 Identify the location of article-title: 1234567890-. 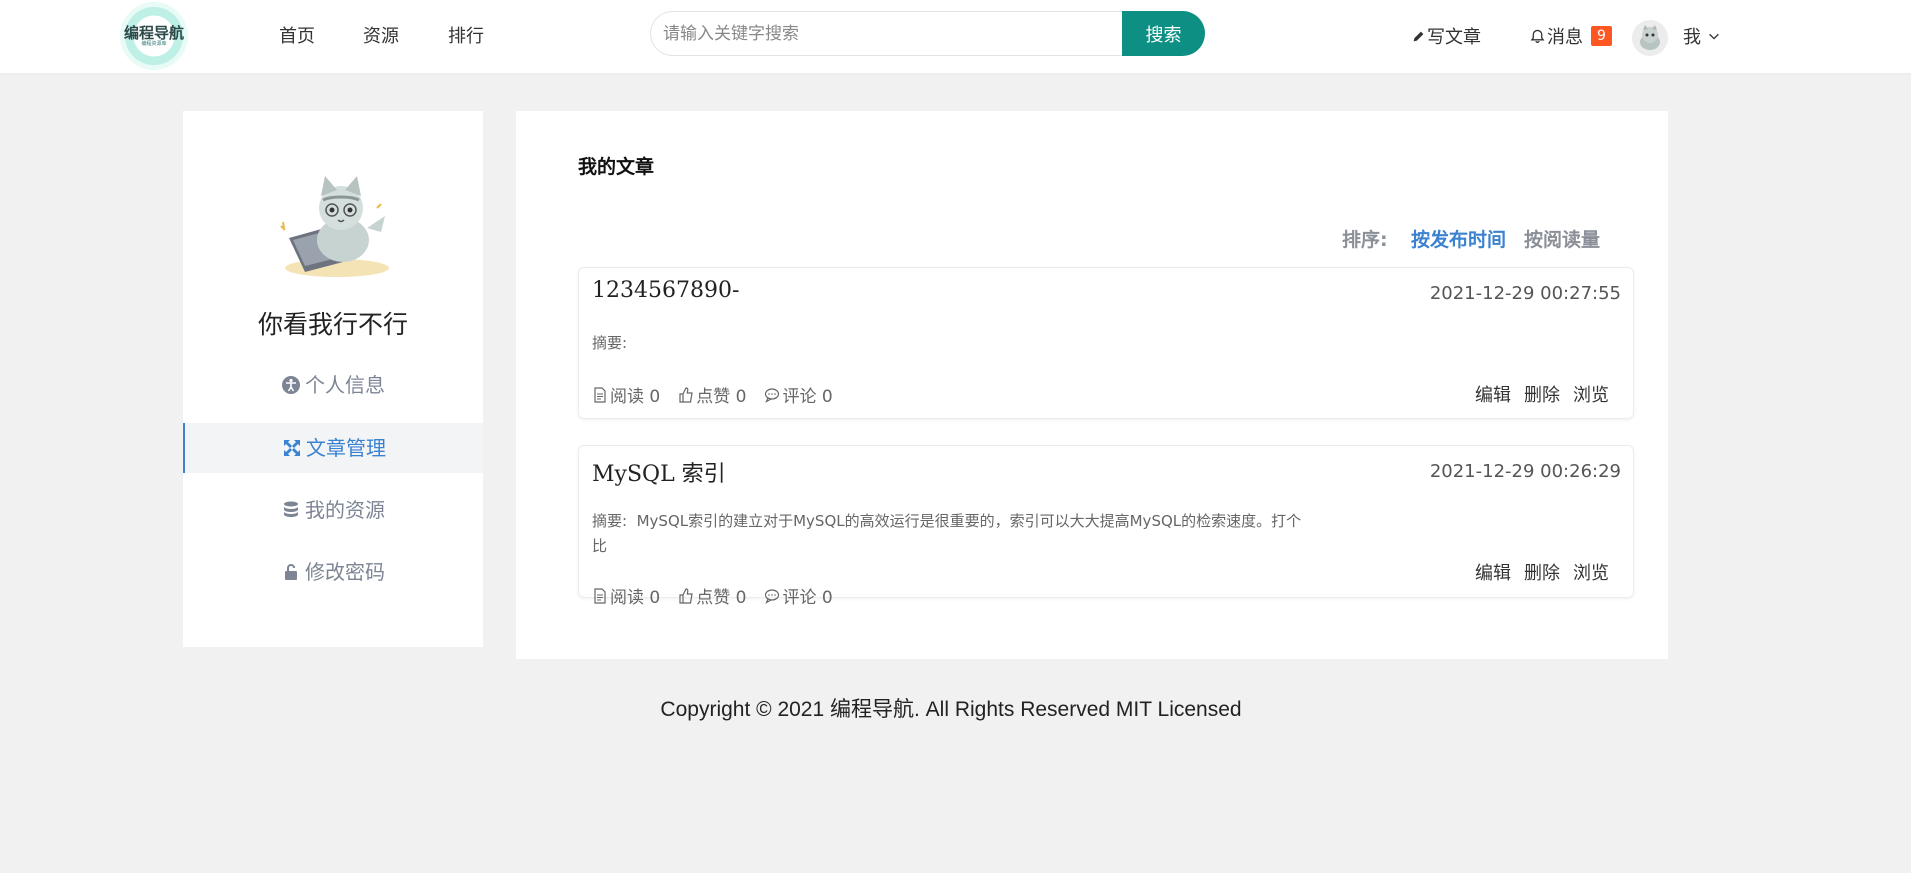
(665, 290).